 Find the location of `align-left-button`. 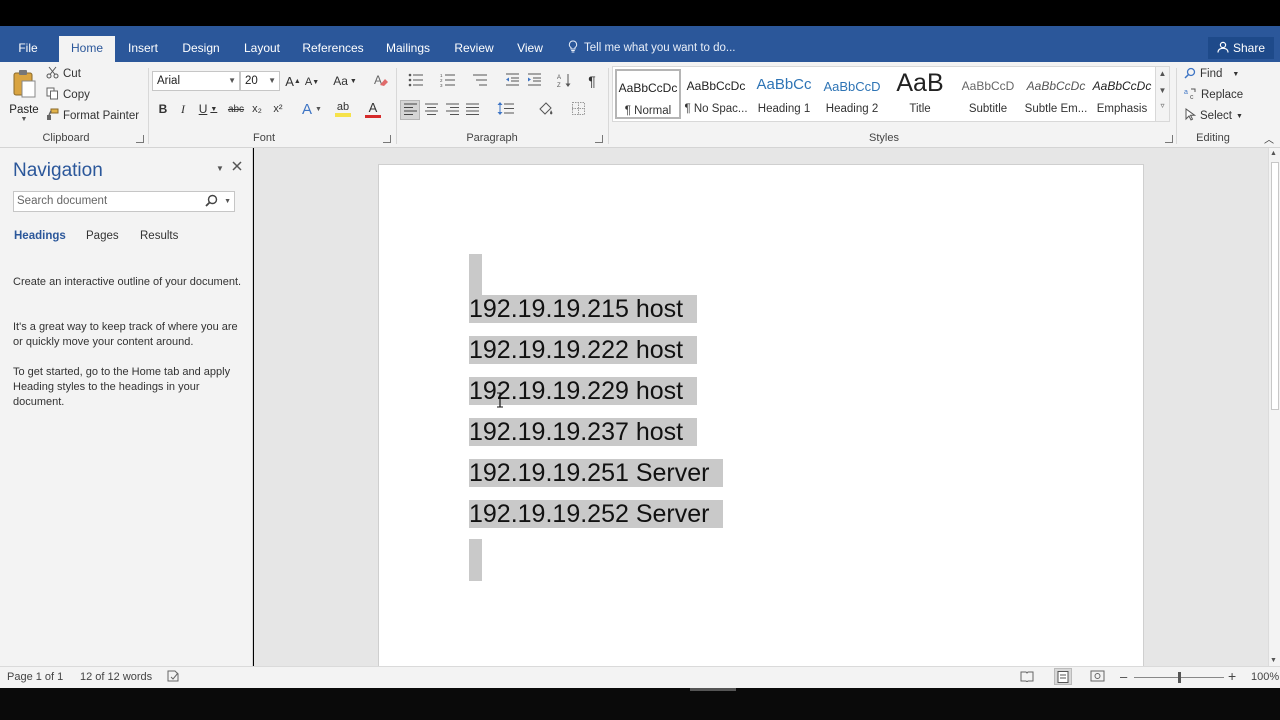

align-left-button is located at coordinates (410, 110).